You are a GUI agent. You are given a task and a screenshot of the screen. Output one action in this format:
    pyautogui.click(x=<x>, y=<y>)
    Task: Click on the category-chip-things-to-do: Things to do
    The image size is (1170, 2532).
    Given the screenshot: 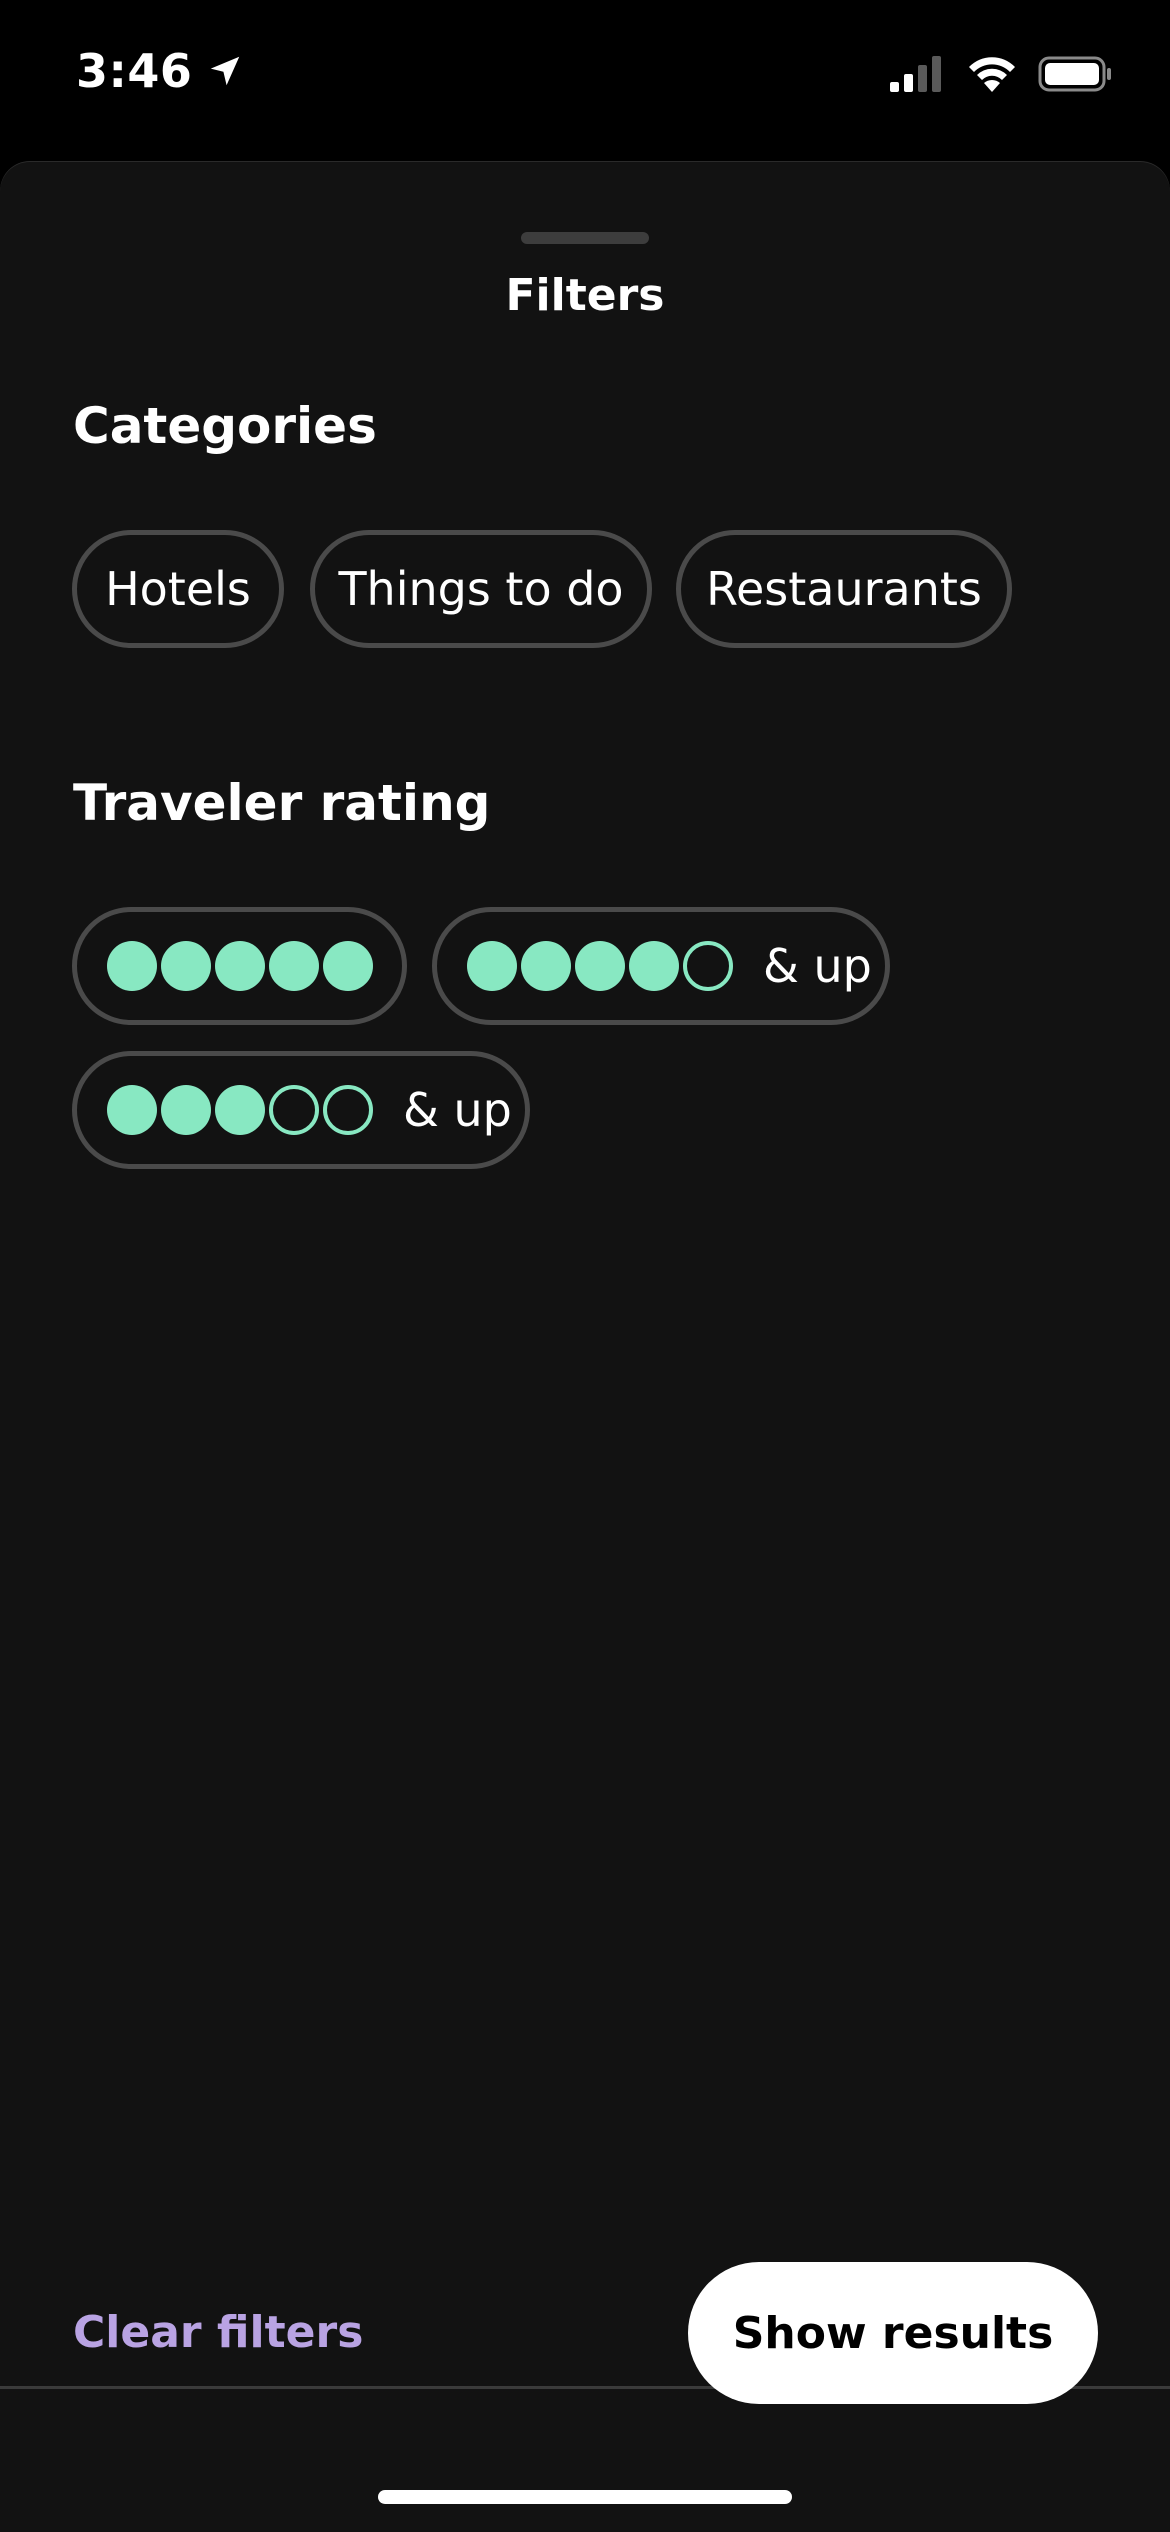 What is the action you would take?
    pyautogui.click(x=481, y=589)
    